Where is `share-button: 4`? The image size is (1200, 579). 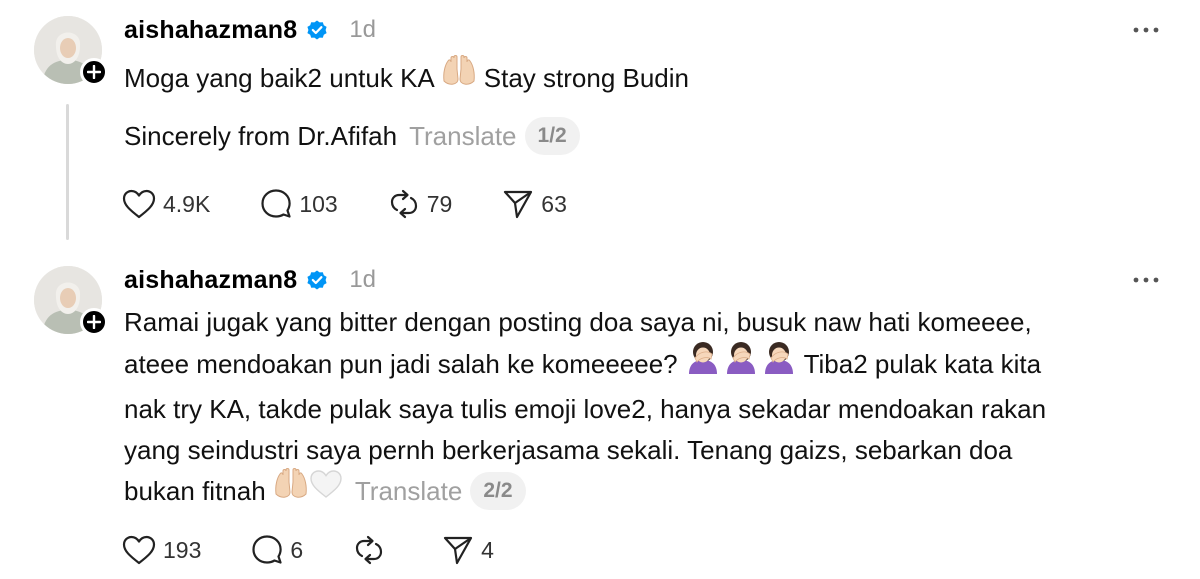
share-button: 4 is located at coordinates (468, 550).